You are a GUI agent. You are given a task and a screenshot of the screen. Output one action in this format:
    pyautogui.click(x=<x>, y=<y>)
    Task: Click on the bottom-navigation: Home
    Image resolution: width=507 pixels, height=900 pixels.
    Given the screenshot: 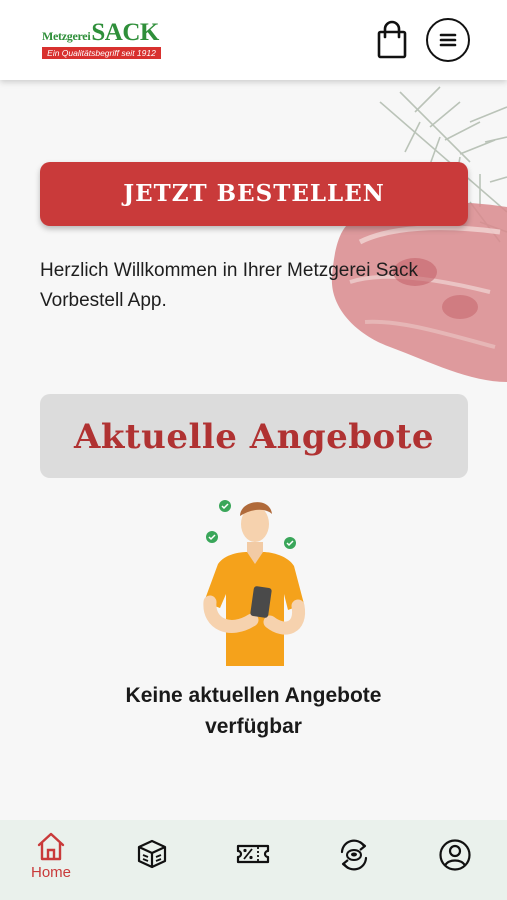 What is the action you would take?
    pyautogui.click(x=253, y=860)
    